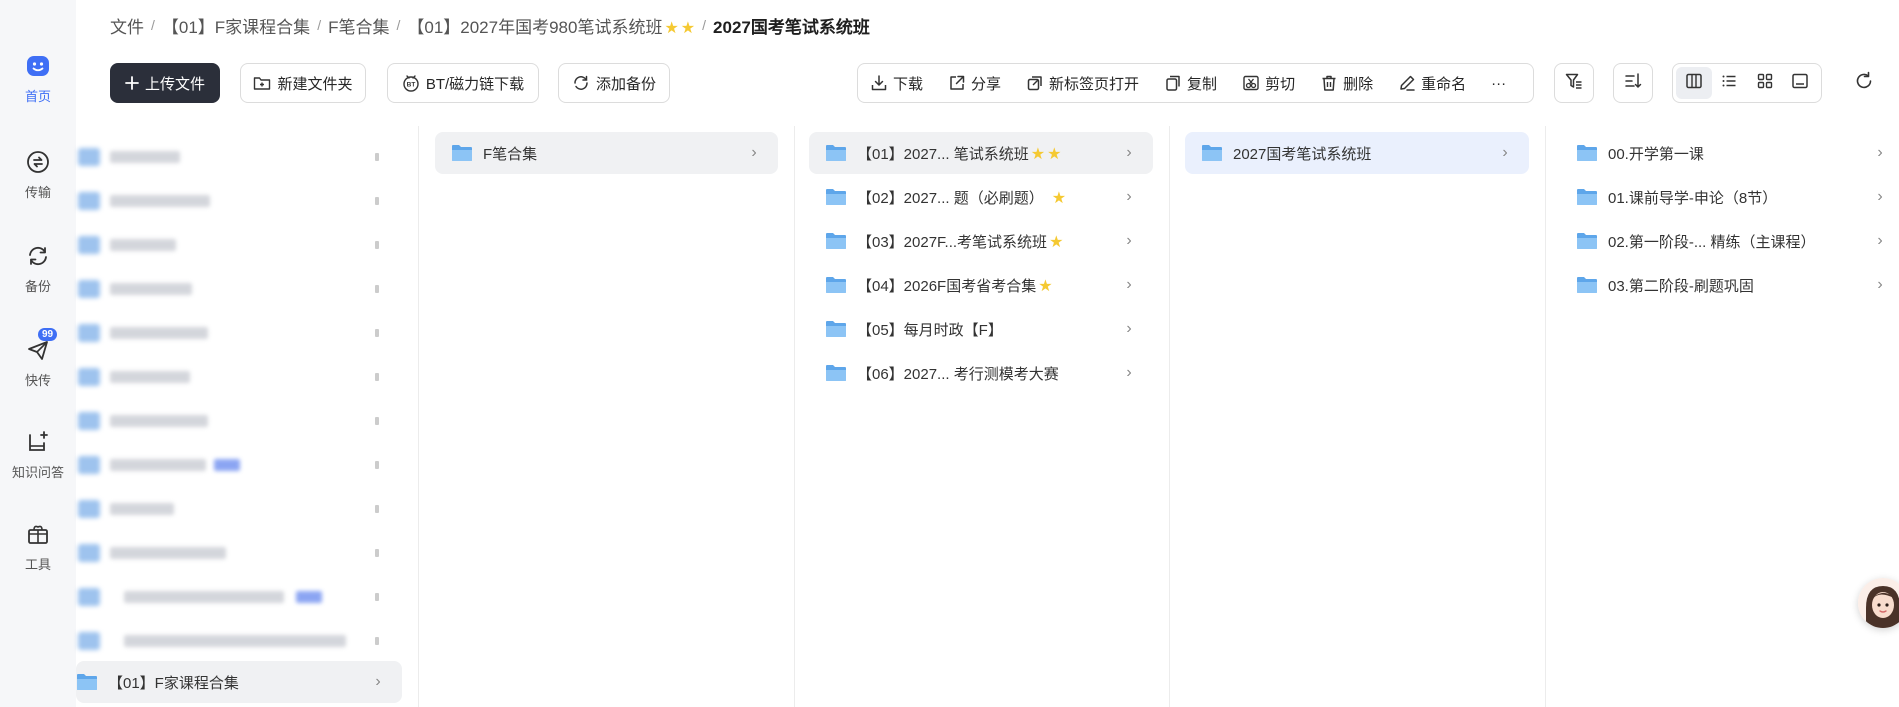  I want to click on bt-download-button: BT BT/磁力链下载, so click(463, 83).